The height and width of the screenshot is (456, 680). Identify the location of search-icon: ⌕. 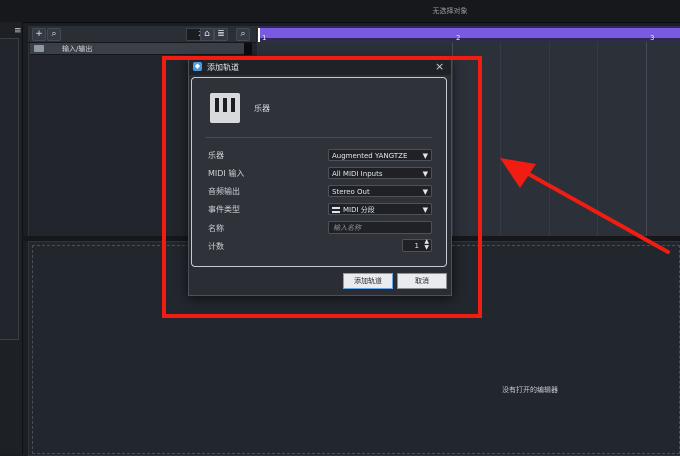
(54, 34).